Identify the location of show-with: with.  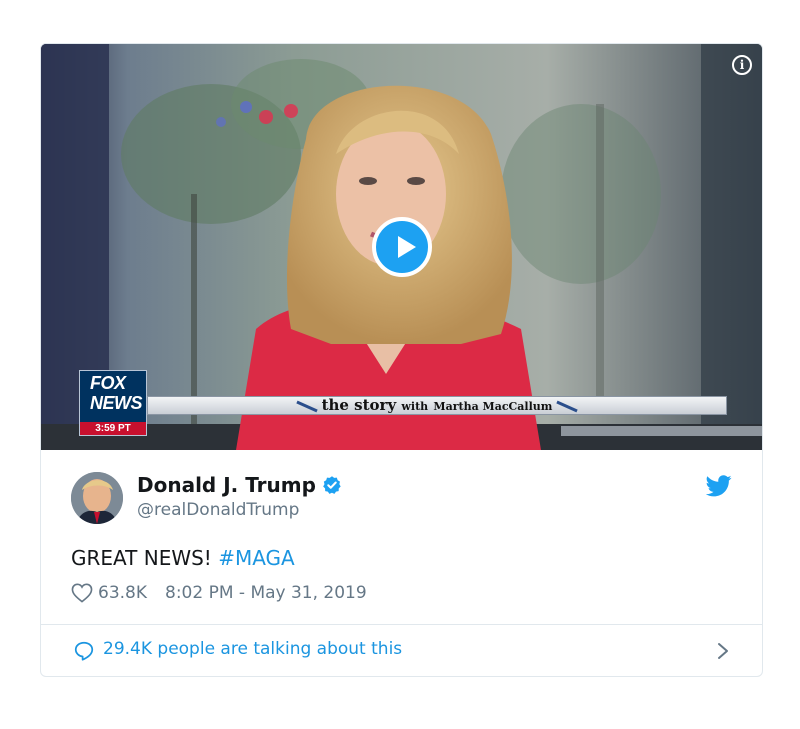
(415, 406).